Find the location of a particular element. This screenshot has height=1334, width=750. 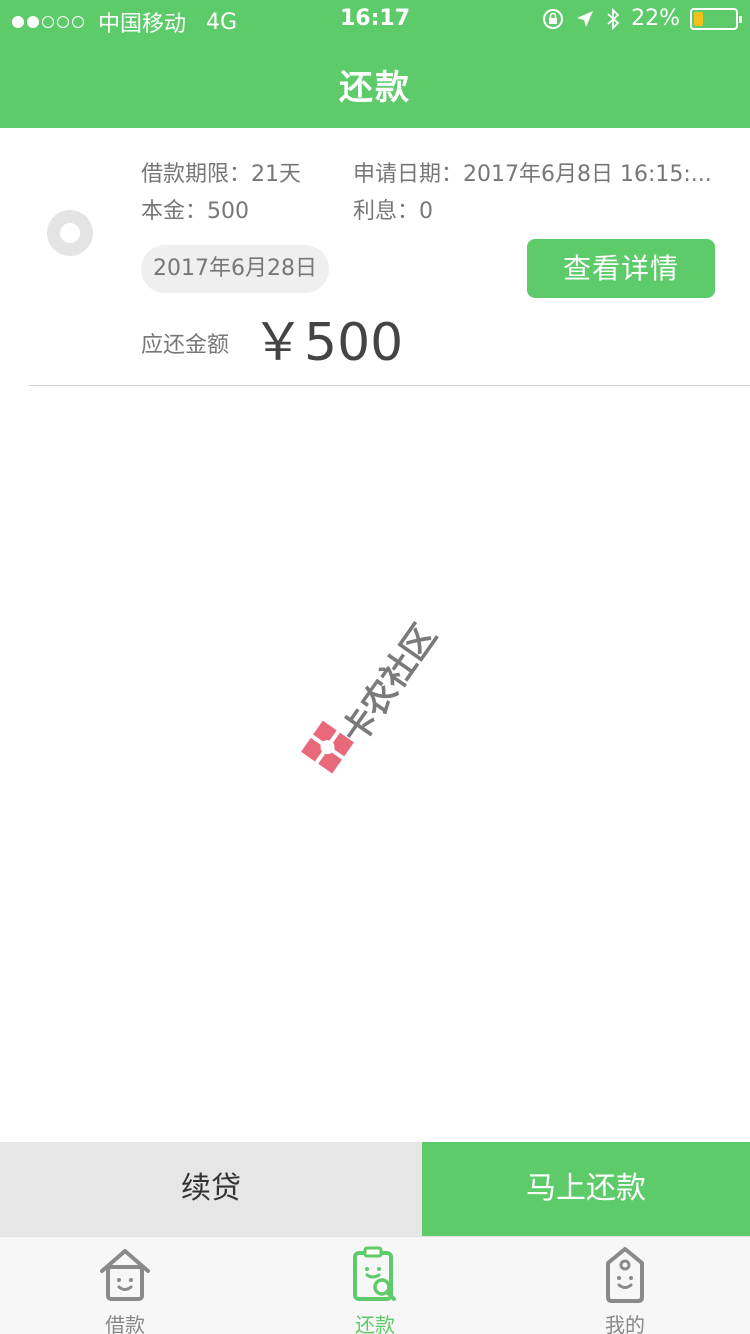

interest-value: 0 is located at coordinates (426, 211).